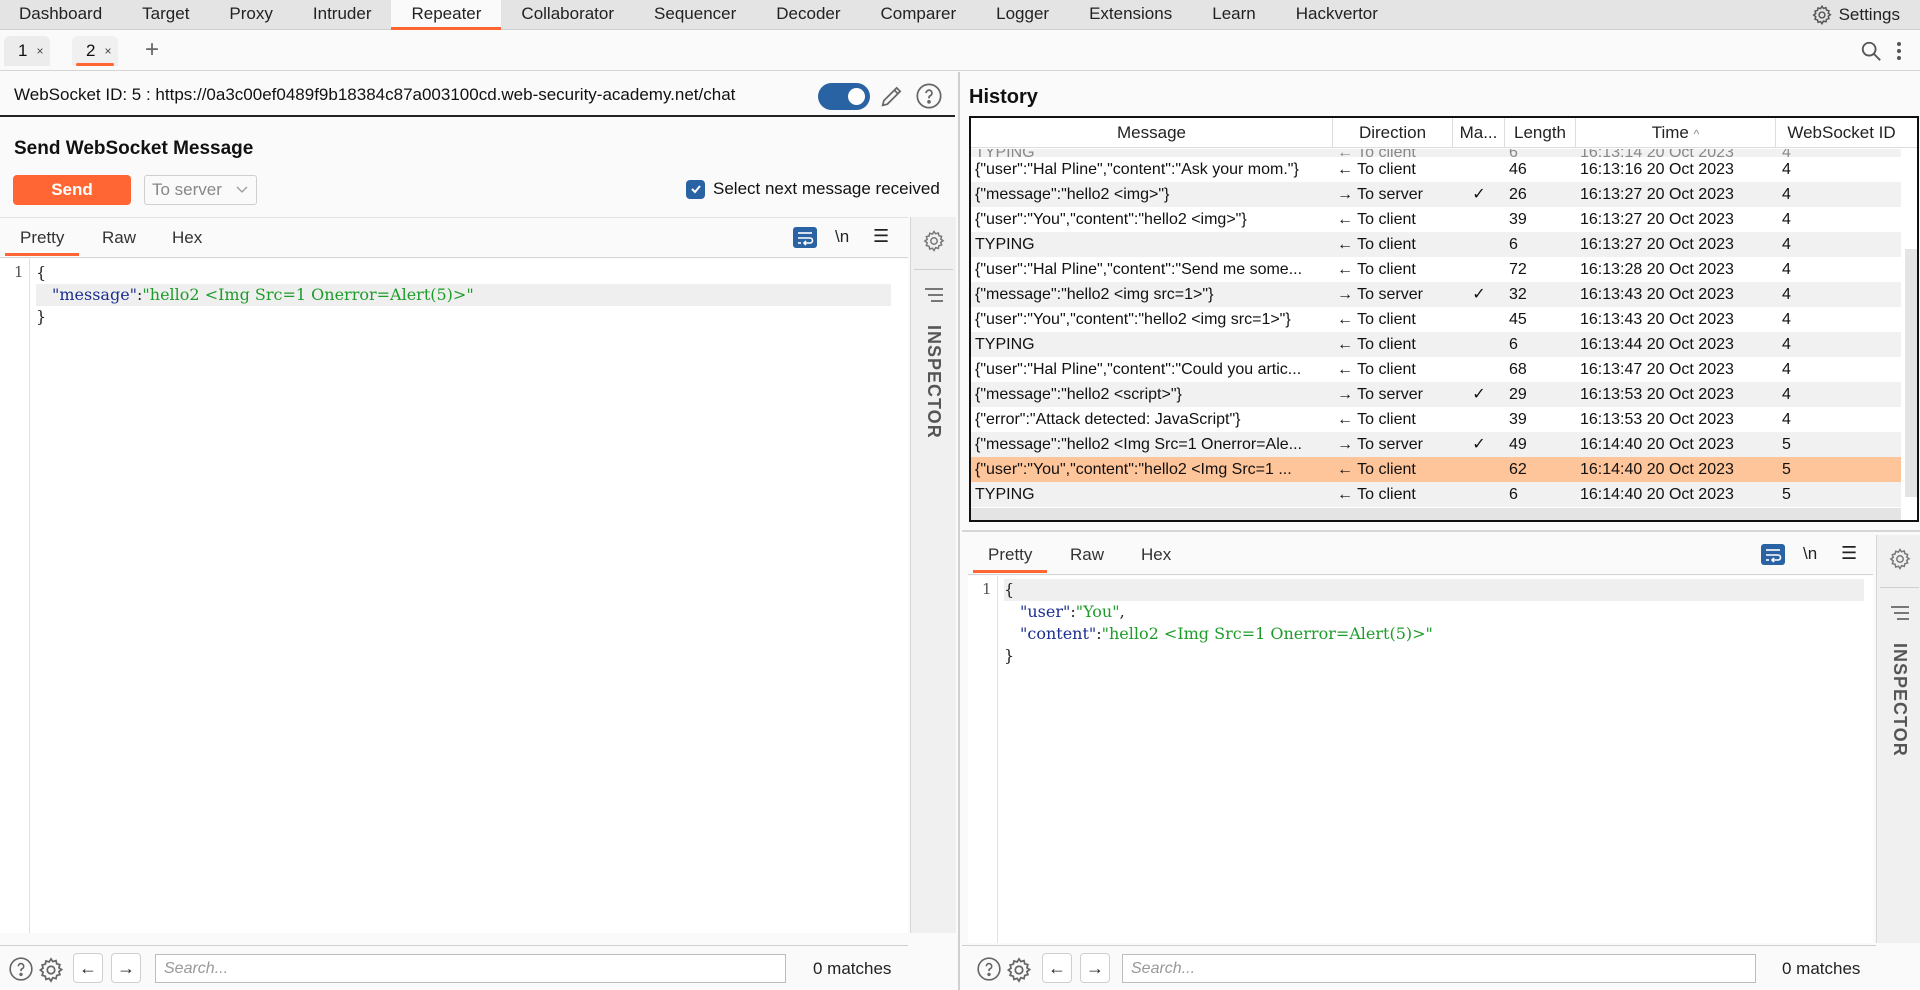 Image resolution: width=1920 pixels, height=990 pixels. I want to click on connection-toggle, so click(844, 96).